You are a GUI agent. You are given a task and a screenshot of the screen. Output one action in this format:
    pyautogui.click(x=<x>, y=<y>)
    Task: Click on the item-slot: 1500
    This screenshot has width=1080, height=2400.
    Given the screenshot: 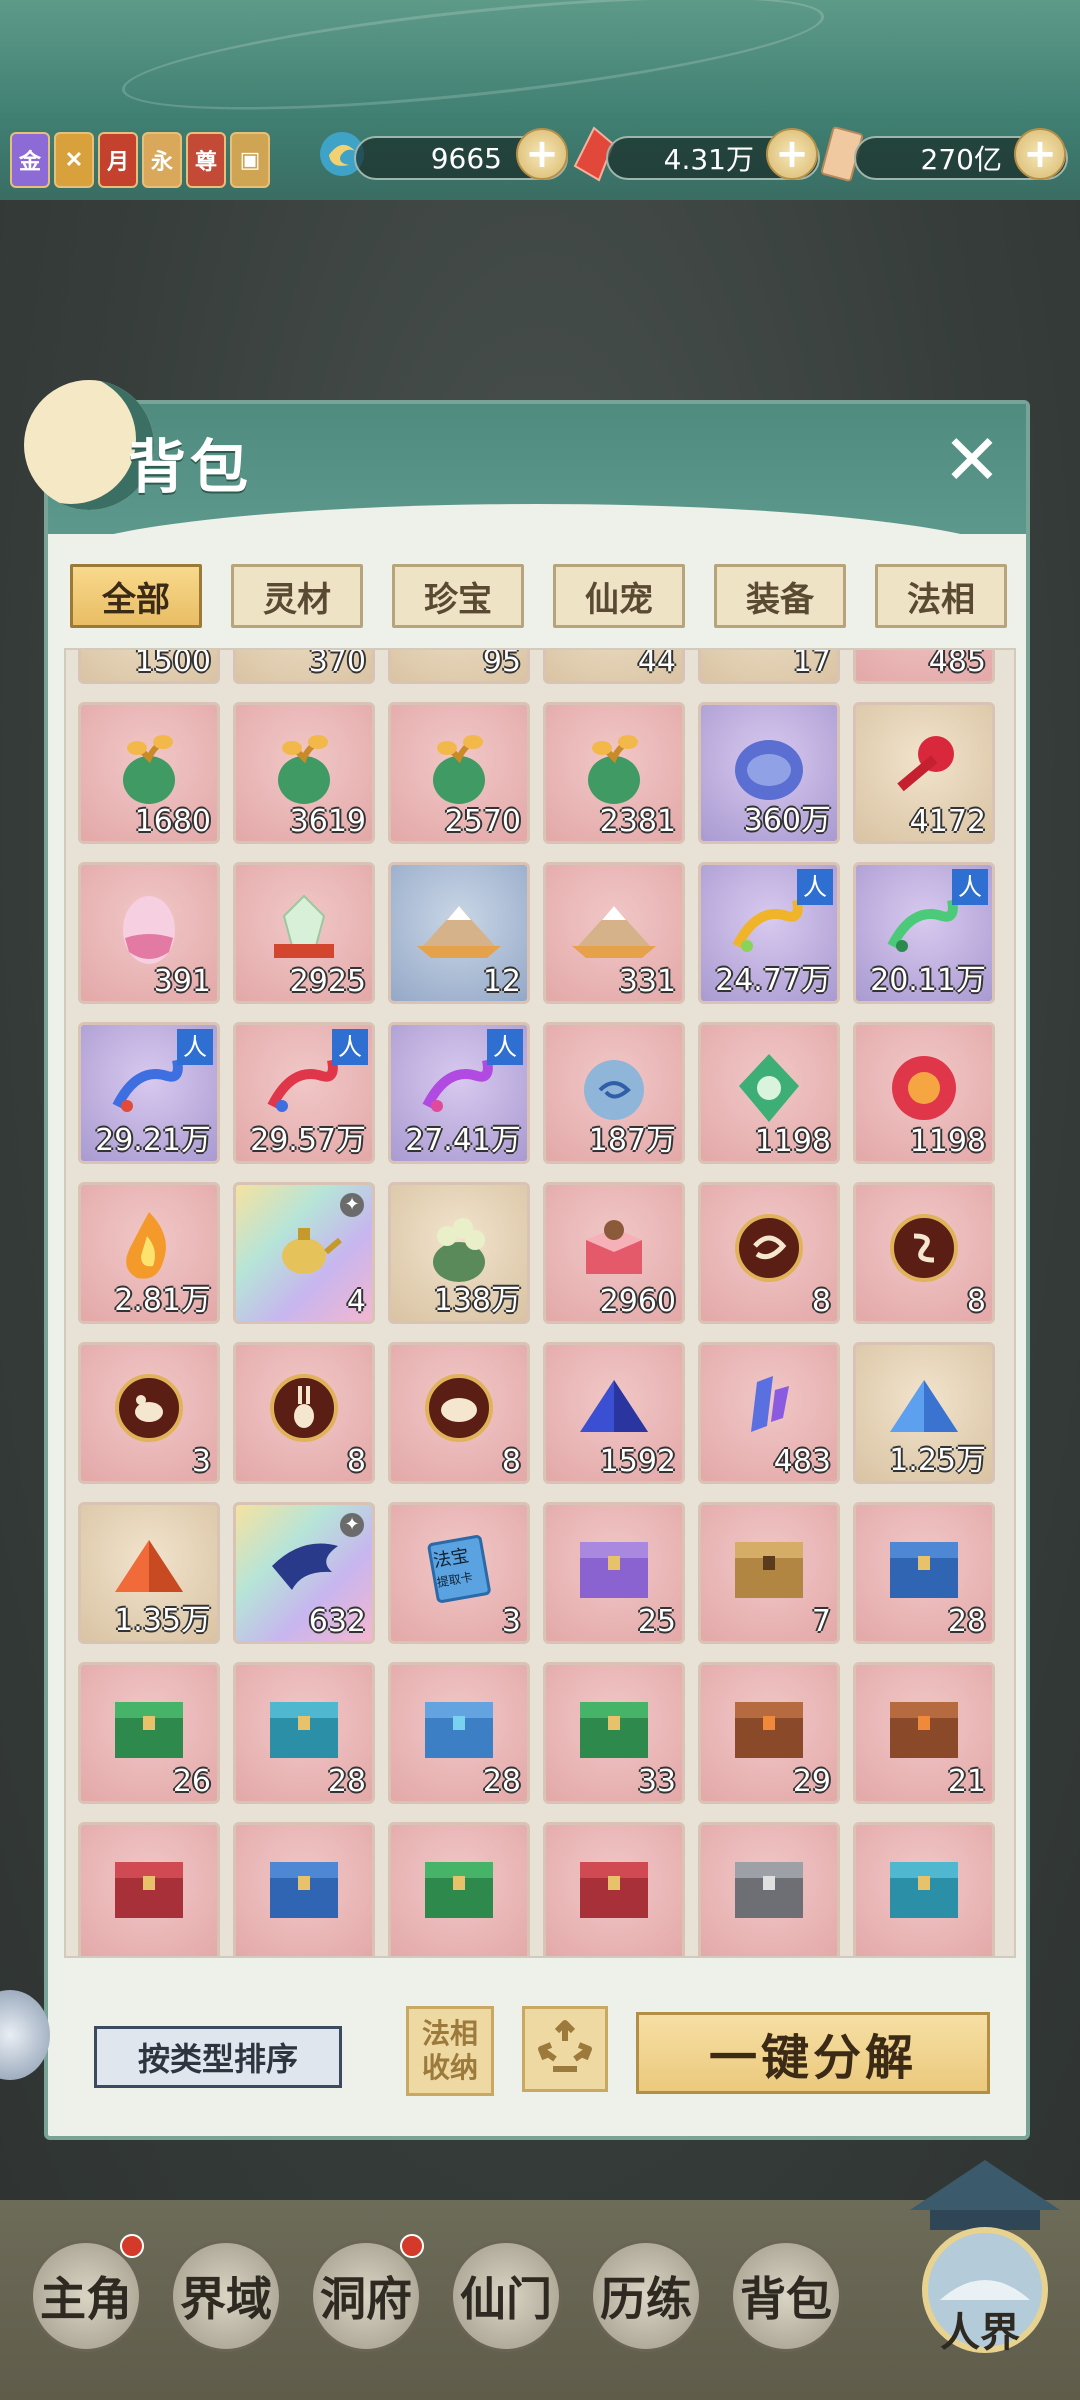 What is the action you would take?
    pyautogui.click(x=149, y=667)
    